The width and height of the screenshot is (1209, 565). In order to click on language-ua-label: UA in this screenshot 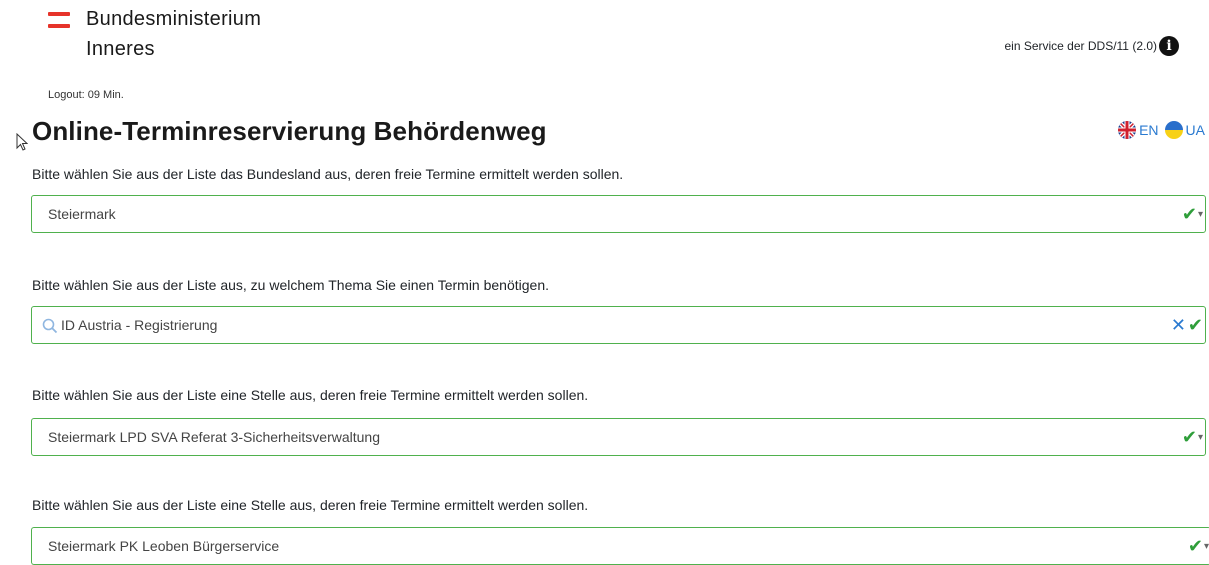, I will do `click(1195, 130)`.